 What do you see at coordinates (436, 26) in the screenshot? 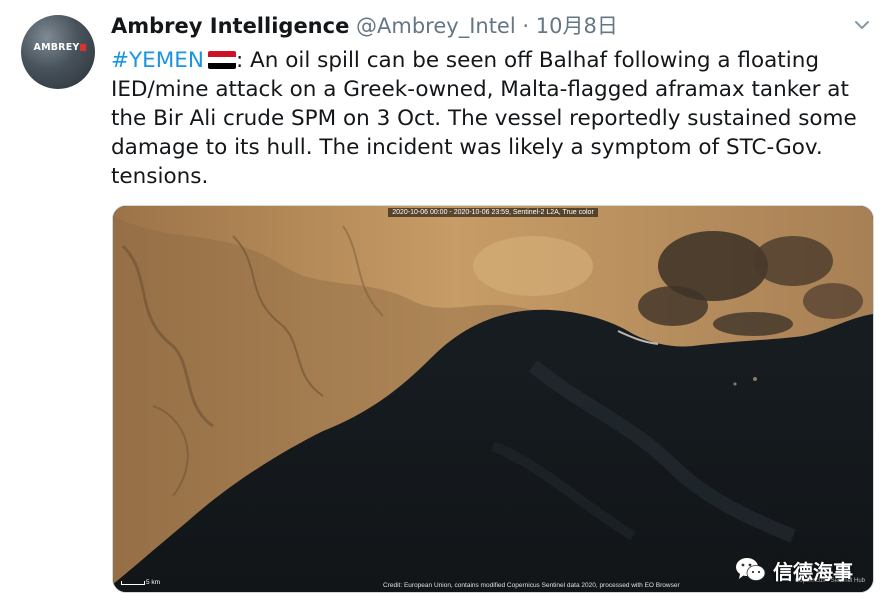
I see `author-handle: @Ambrey_Intel` at bounding box center [436, 26].